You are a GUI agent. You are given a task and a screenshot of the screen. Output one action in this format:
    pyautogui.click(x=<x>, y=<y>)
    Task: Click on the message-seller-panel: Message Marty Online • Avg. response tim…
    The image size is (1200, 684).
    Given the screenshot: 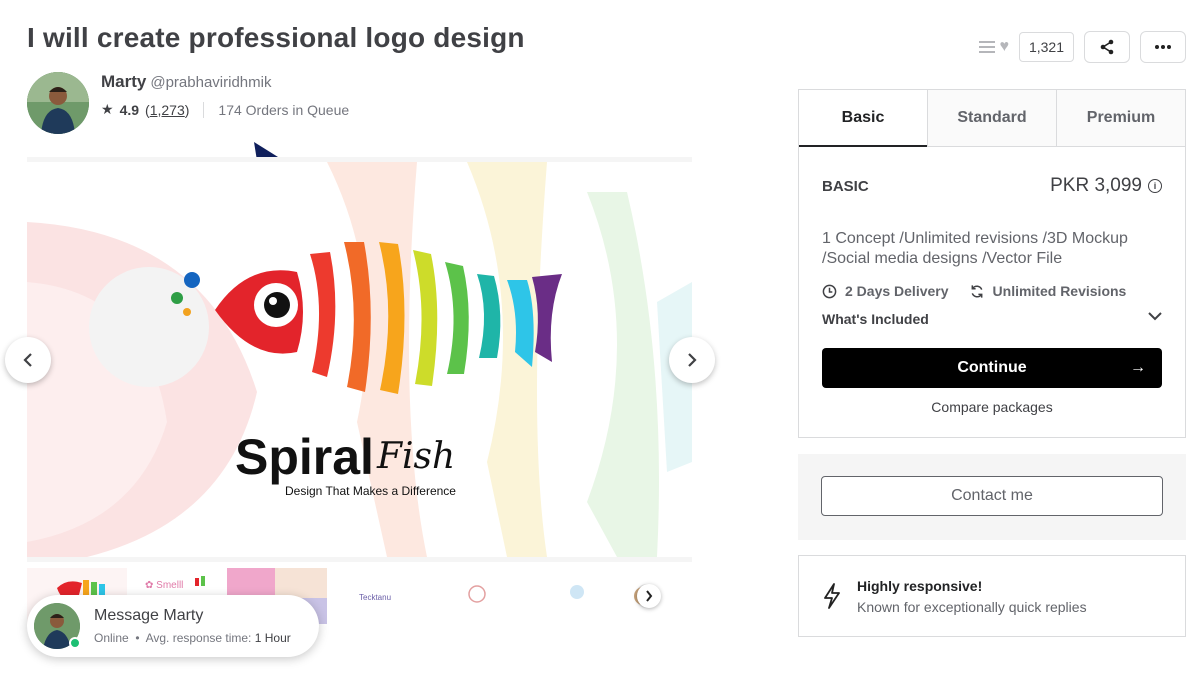 What is the action you would take?
    pyautogui.click(x=173, y=626)
    